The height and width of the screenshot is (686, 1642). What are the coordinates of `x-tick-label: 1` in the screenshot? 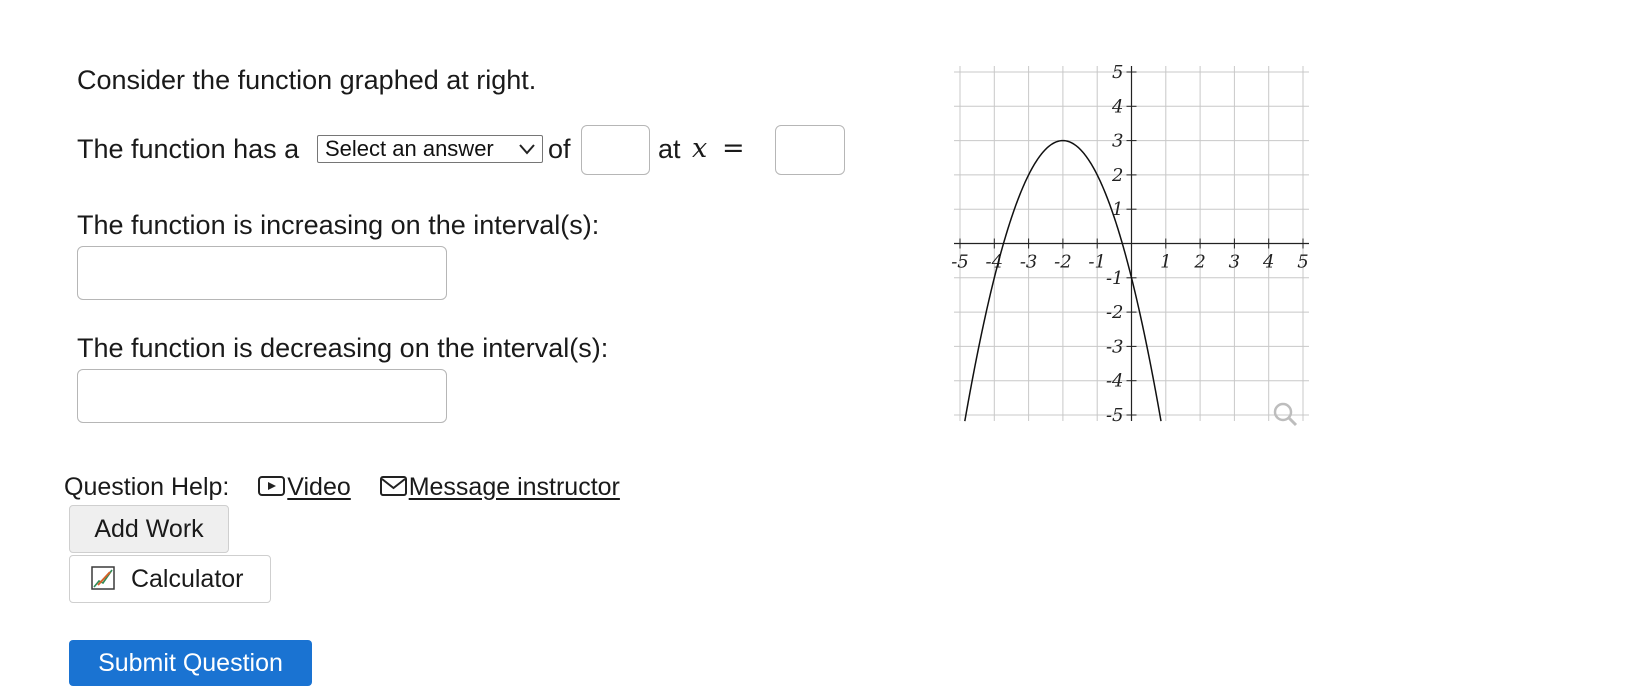 It's located at (1165, 262).